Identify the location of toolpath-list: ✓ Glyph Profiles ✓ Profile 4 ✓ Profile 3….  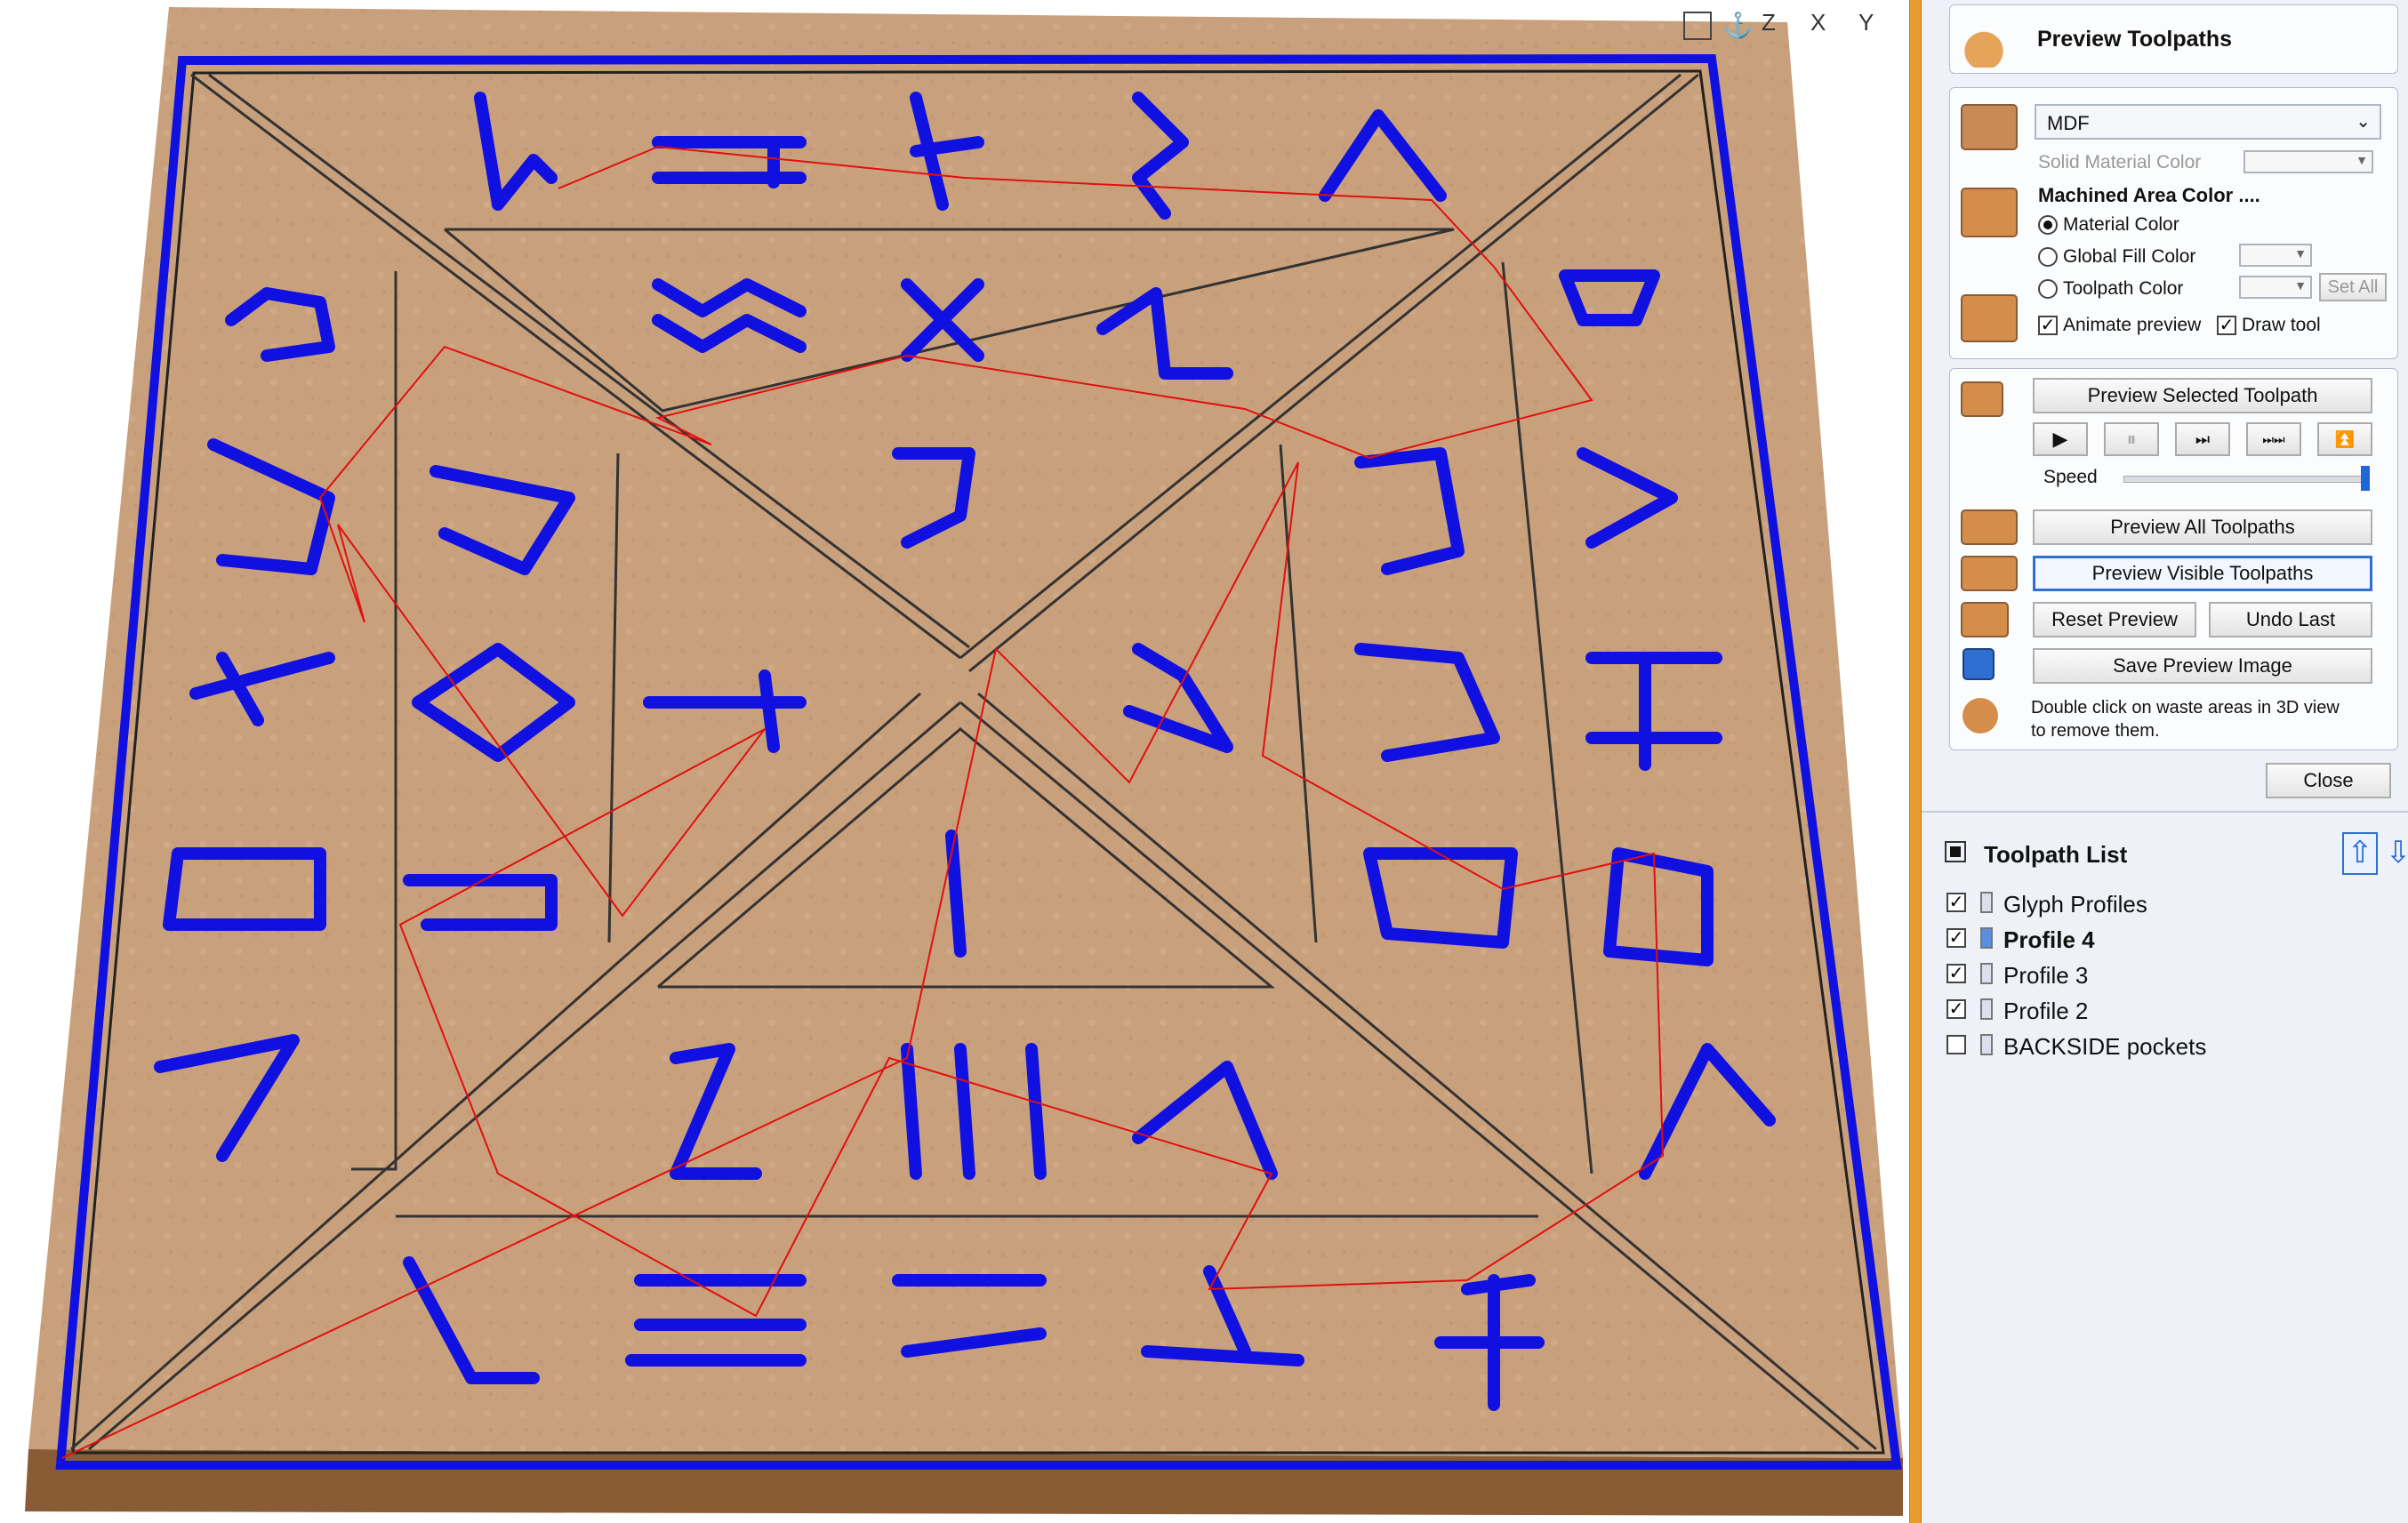
(2169, 974).